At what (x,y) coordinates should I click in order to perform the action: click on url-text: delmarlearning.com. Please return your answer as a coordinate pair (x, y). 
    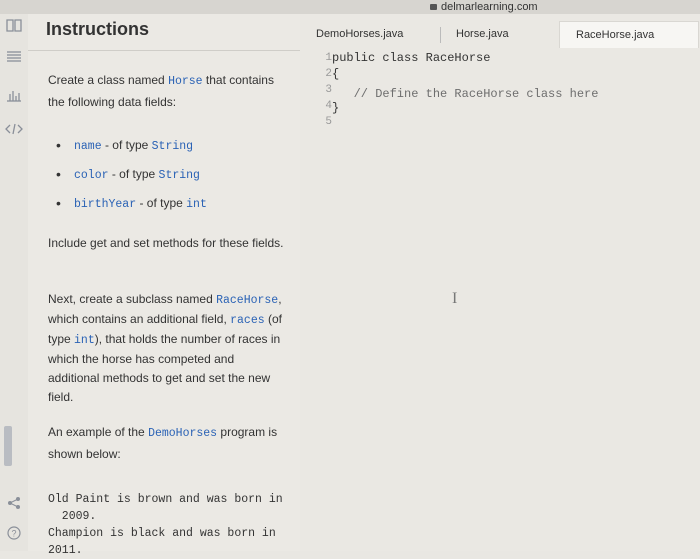
    Looking at the image, I should click on (489, 7).